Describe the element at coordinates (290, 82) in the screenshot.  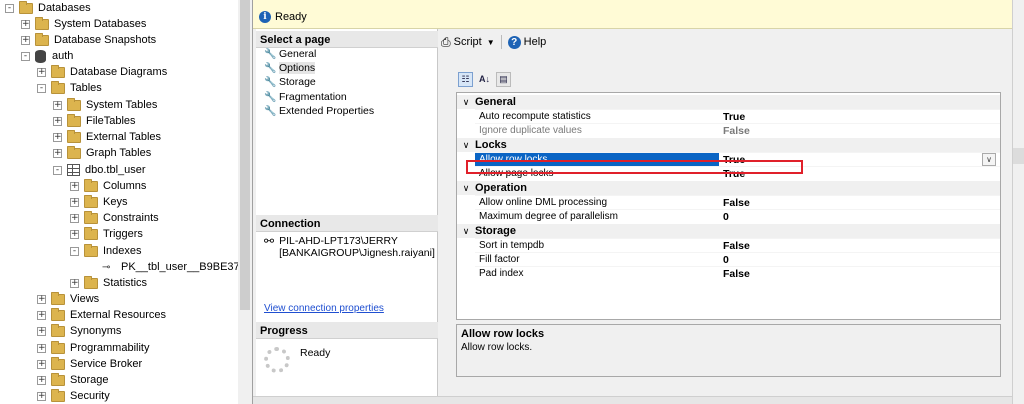
I see `page-storage: 🔧 Storage` at that location.